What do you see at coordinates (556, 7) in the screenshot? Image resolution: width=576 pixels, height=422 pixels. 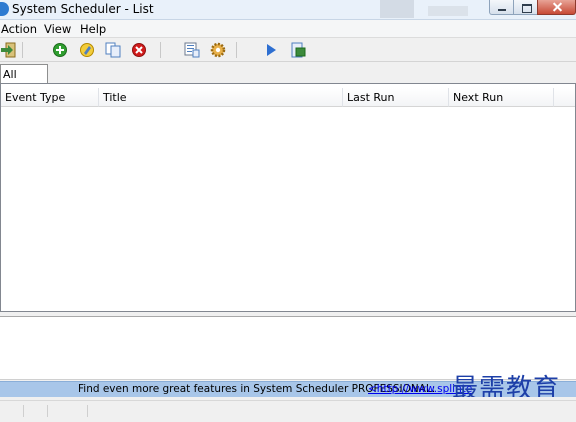 I see `close-button` at bounding box center [556, 7].